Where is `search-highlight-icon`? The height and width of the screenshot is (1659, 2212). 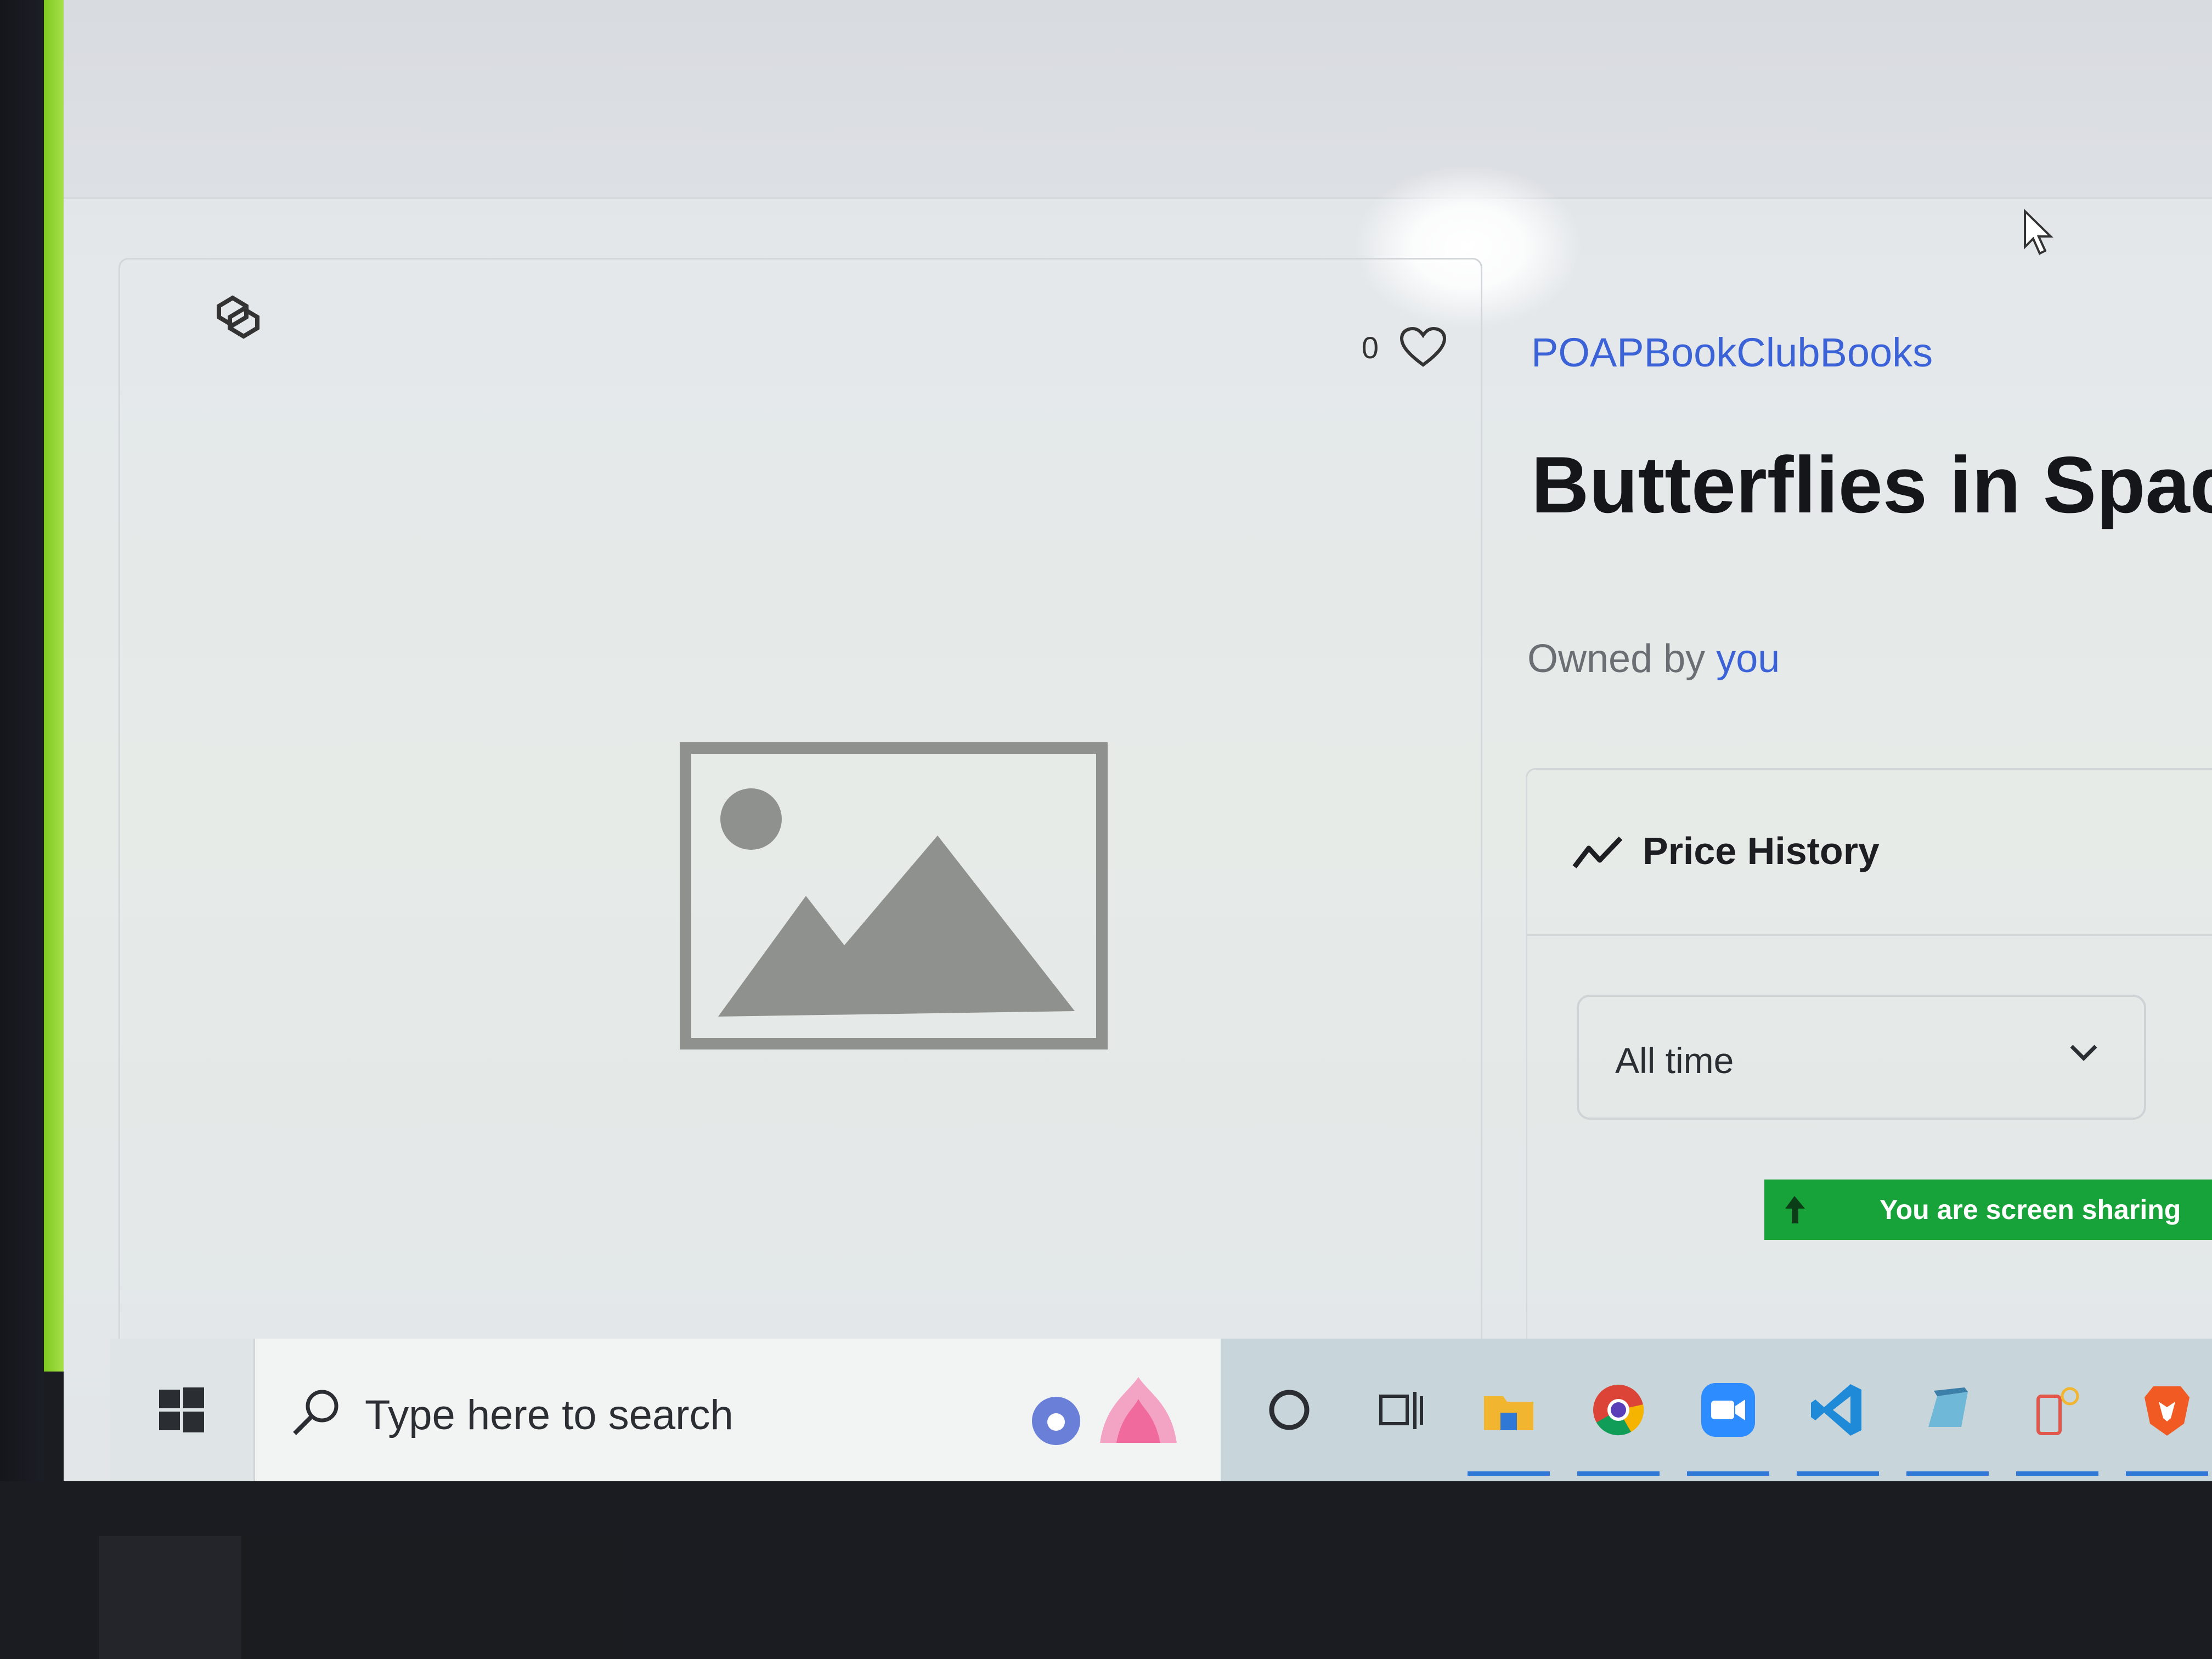 search-highlight-icon is located at coordinates (1104, 1411).